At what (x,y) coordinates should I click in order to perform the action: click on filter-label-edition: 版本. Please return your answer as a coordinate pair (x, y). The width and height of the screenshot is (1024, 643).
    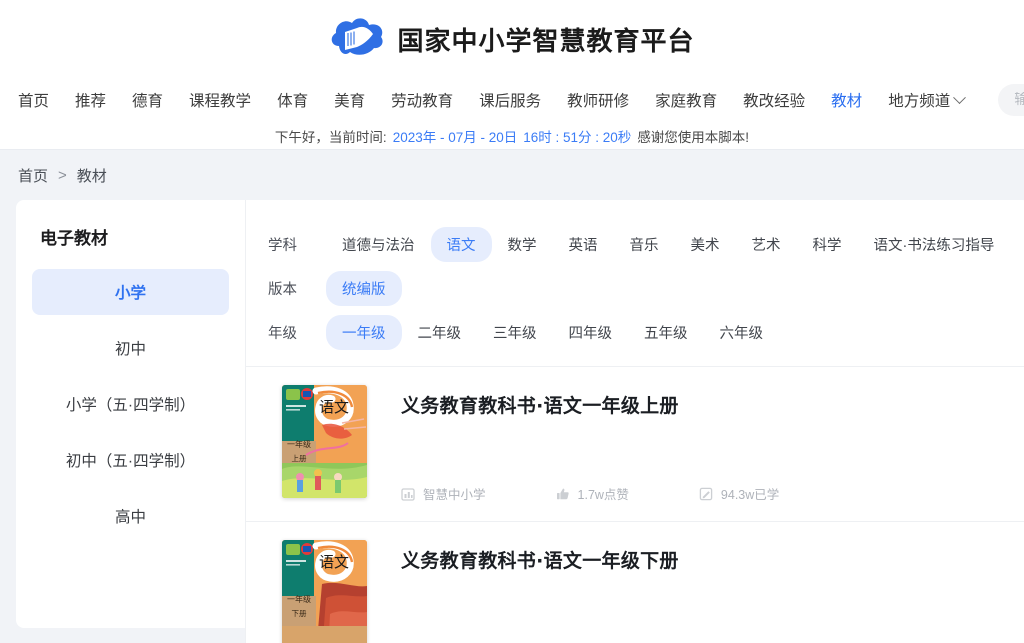
    Looking at the image, I should click on (282, 289).